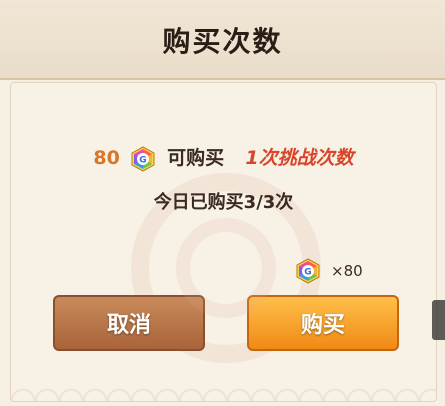 The height and width of the screenshot is (406, 445). I want to click on dialog-title: 购买次数, so click(222, 41).